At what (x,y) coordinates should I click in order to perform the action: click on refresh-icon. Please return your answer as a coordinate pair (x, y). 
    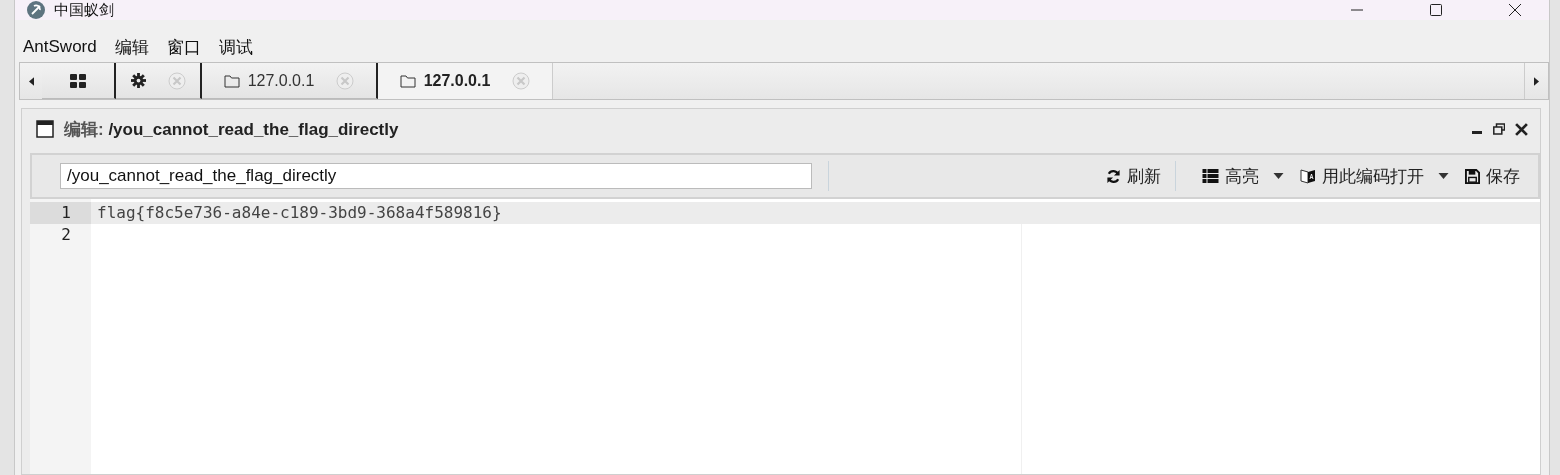
    Looking at the image, I should click on (1113, 176).